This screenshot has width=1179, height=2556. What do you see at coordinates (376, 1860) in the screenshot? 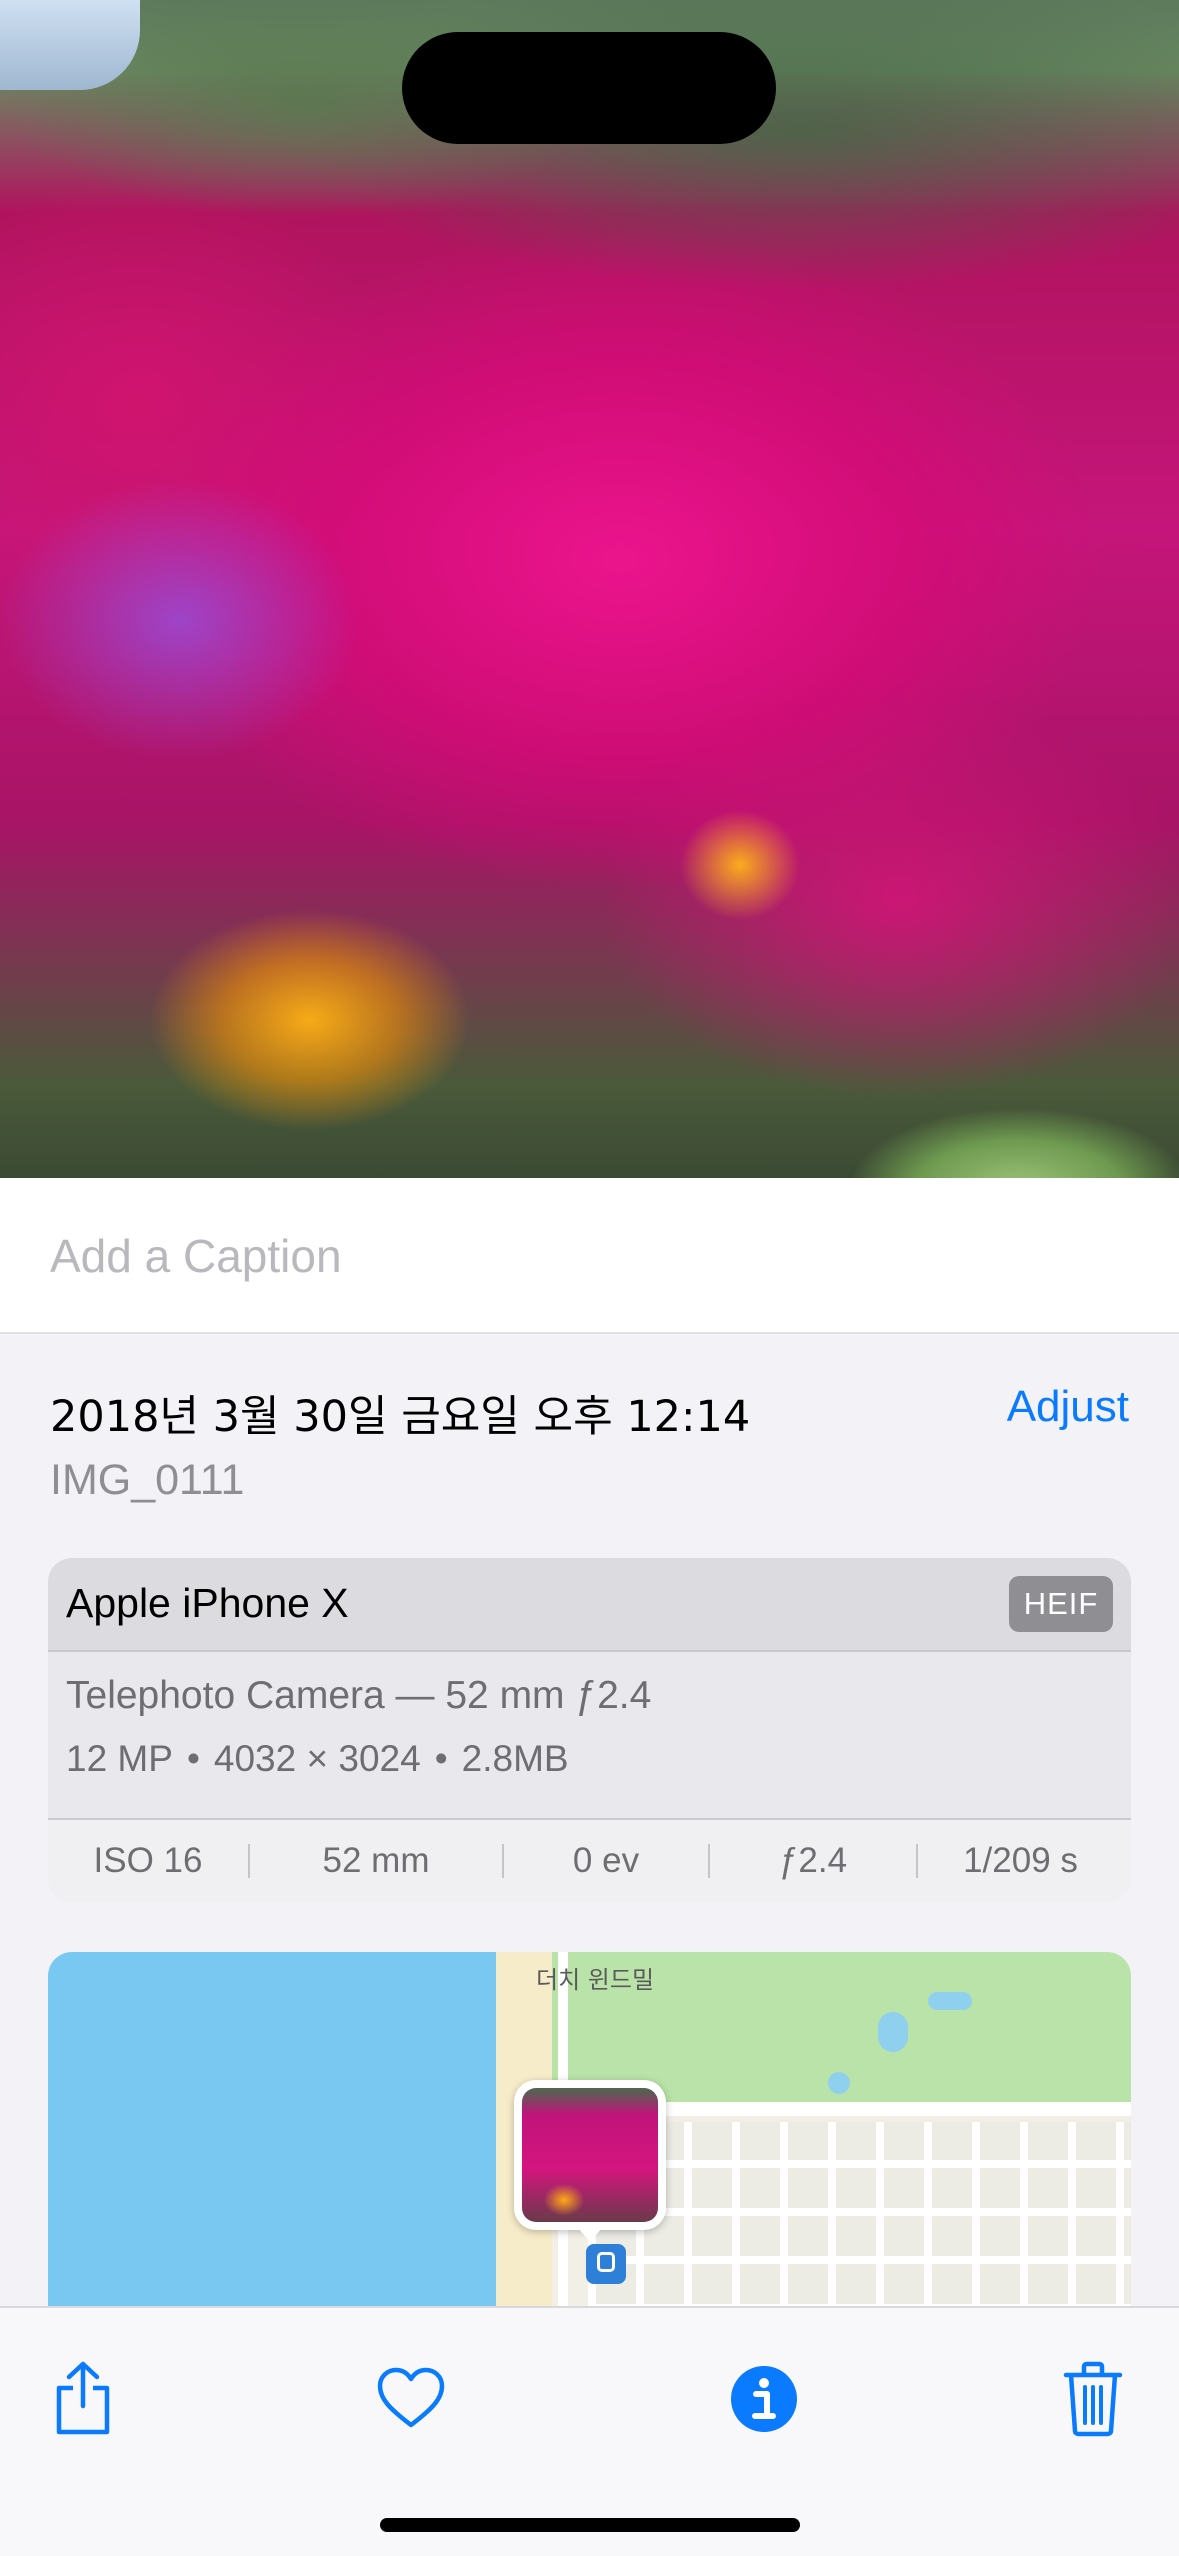
I see `exif-focal-length: 52 mm` at bounding box center [376, 1860].